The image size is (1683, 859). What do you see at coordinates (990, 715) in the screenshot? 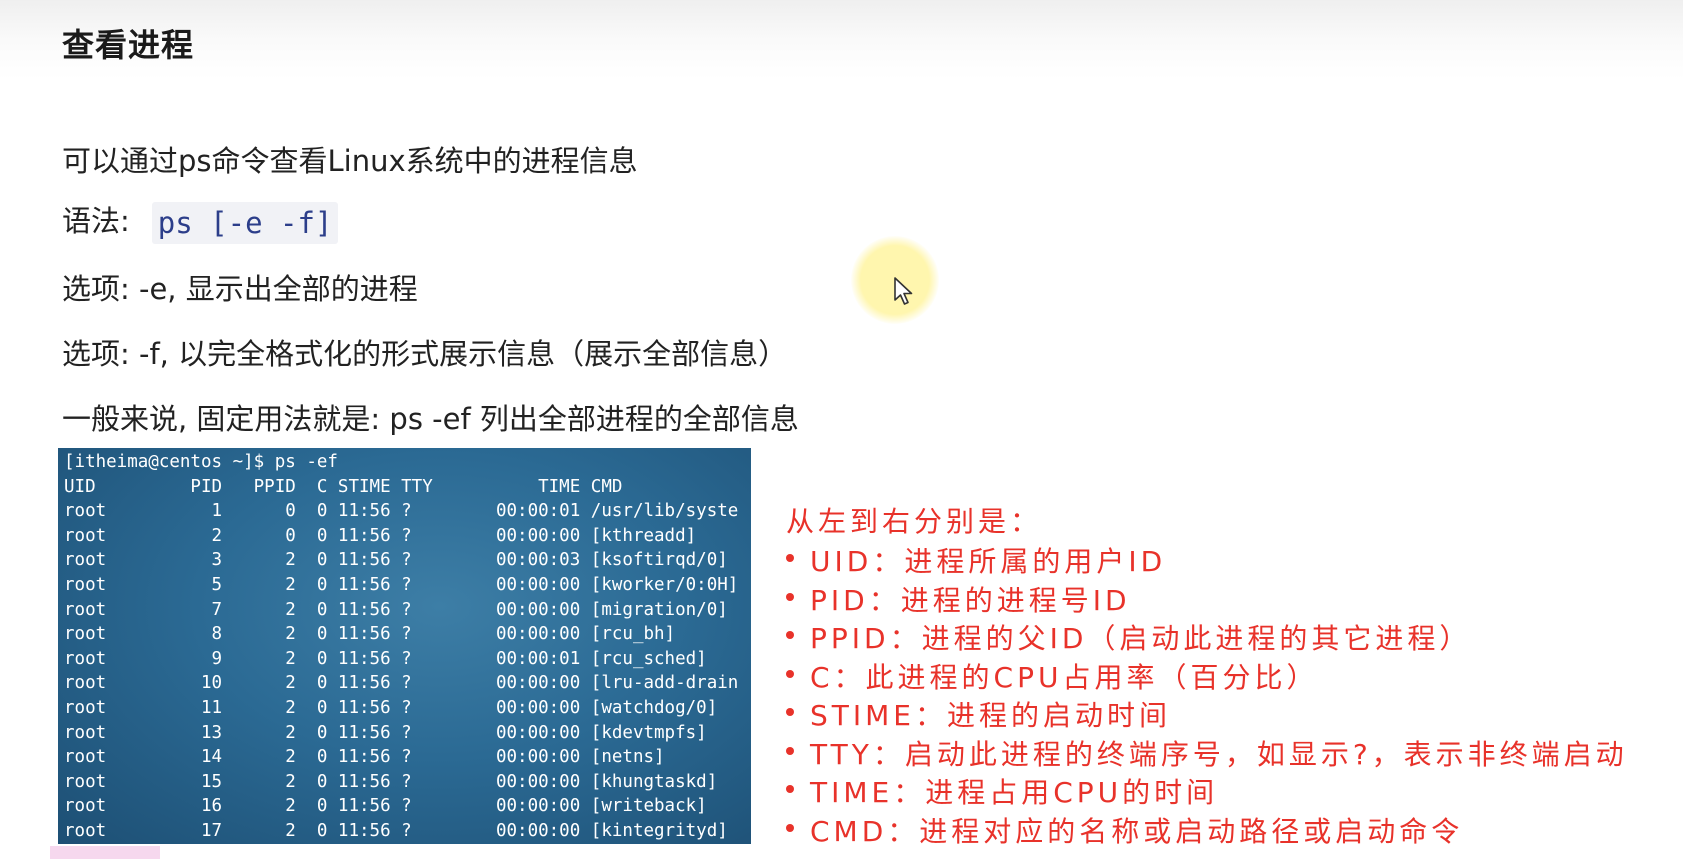
I see `note-text: STIME：进程的启动时间` at bounding box center [990, 715].